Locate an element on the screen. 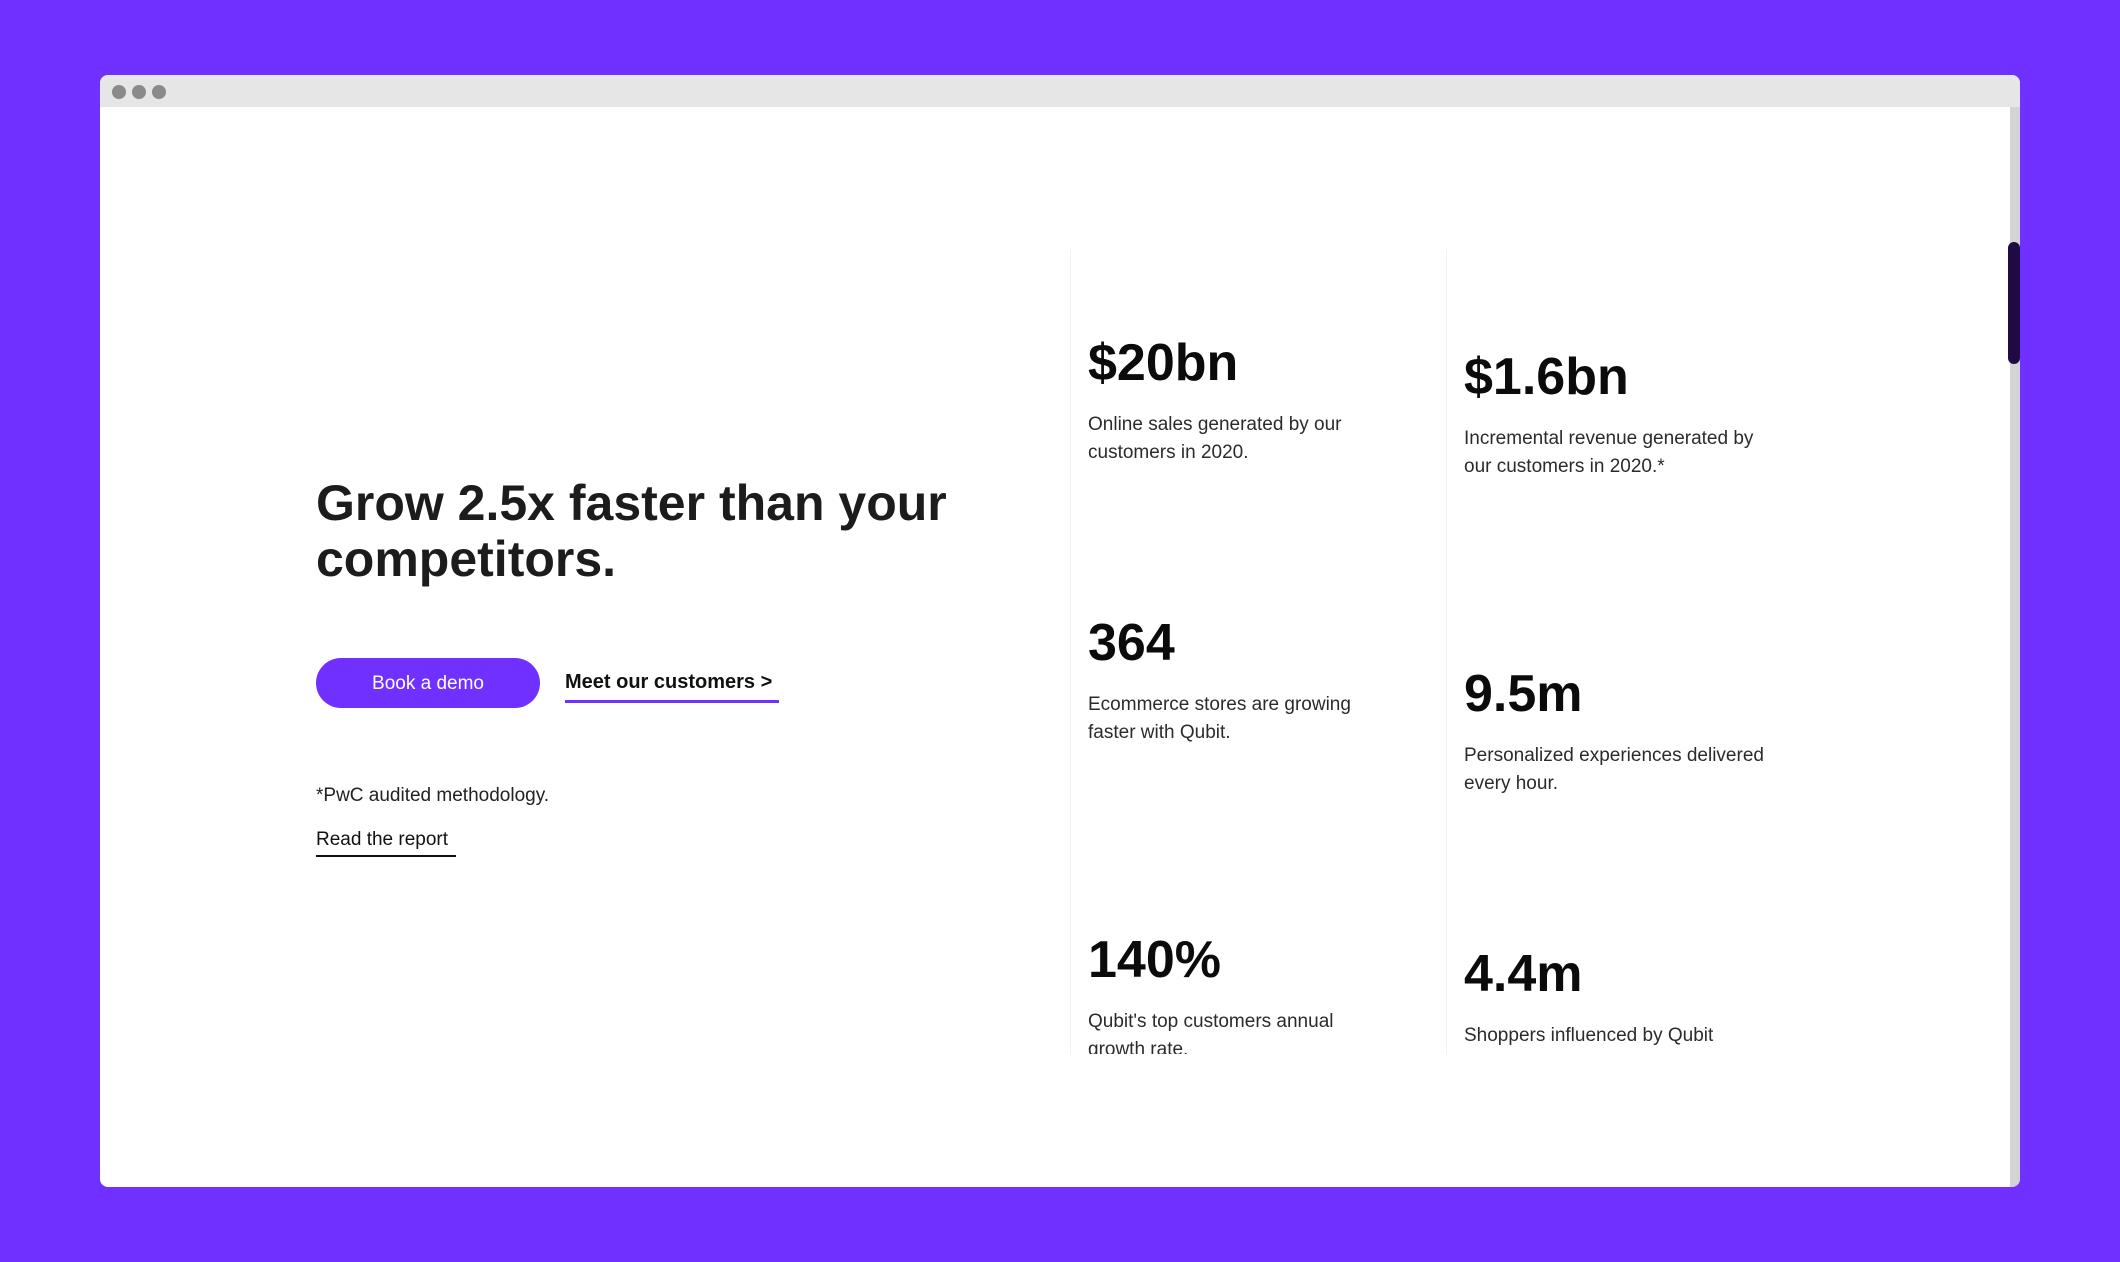 This screenshot has width=2120, height=1262. stat-value: 364 is located at coordinates (1131, 643).